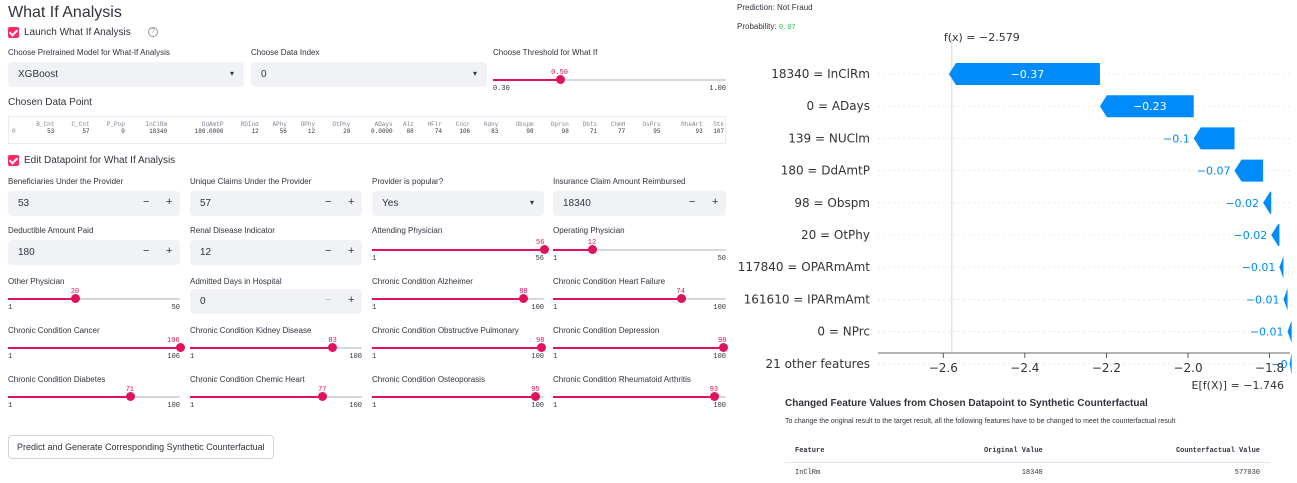 Image resolution: width=1297 pixels, height=483 pixels. Describe the element at coordinates (94, 203) in the screenshot. I see `beneficiaries-input: 53 − +` at that location.